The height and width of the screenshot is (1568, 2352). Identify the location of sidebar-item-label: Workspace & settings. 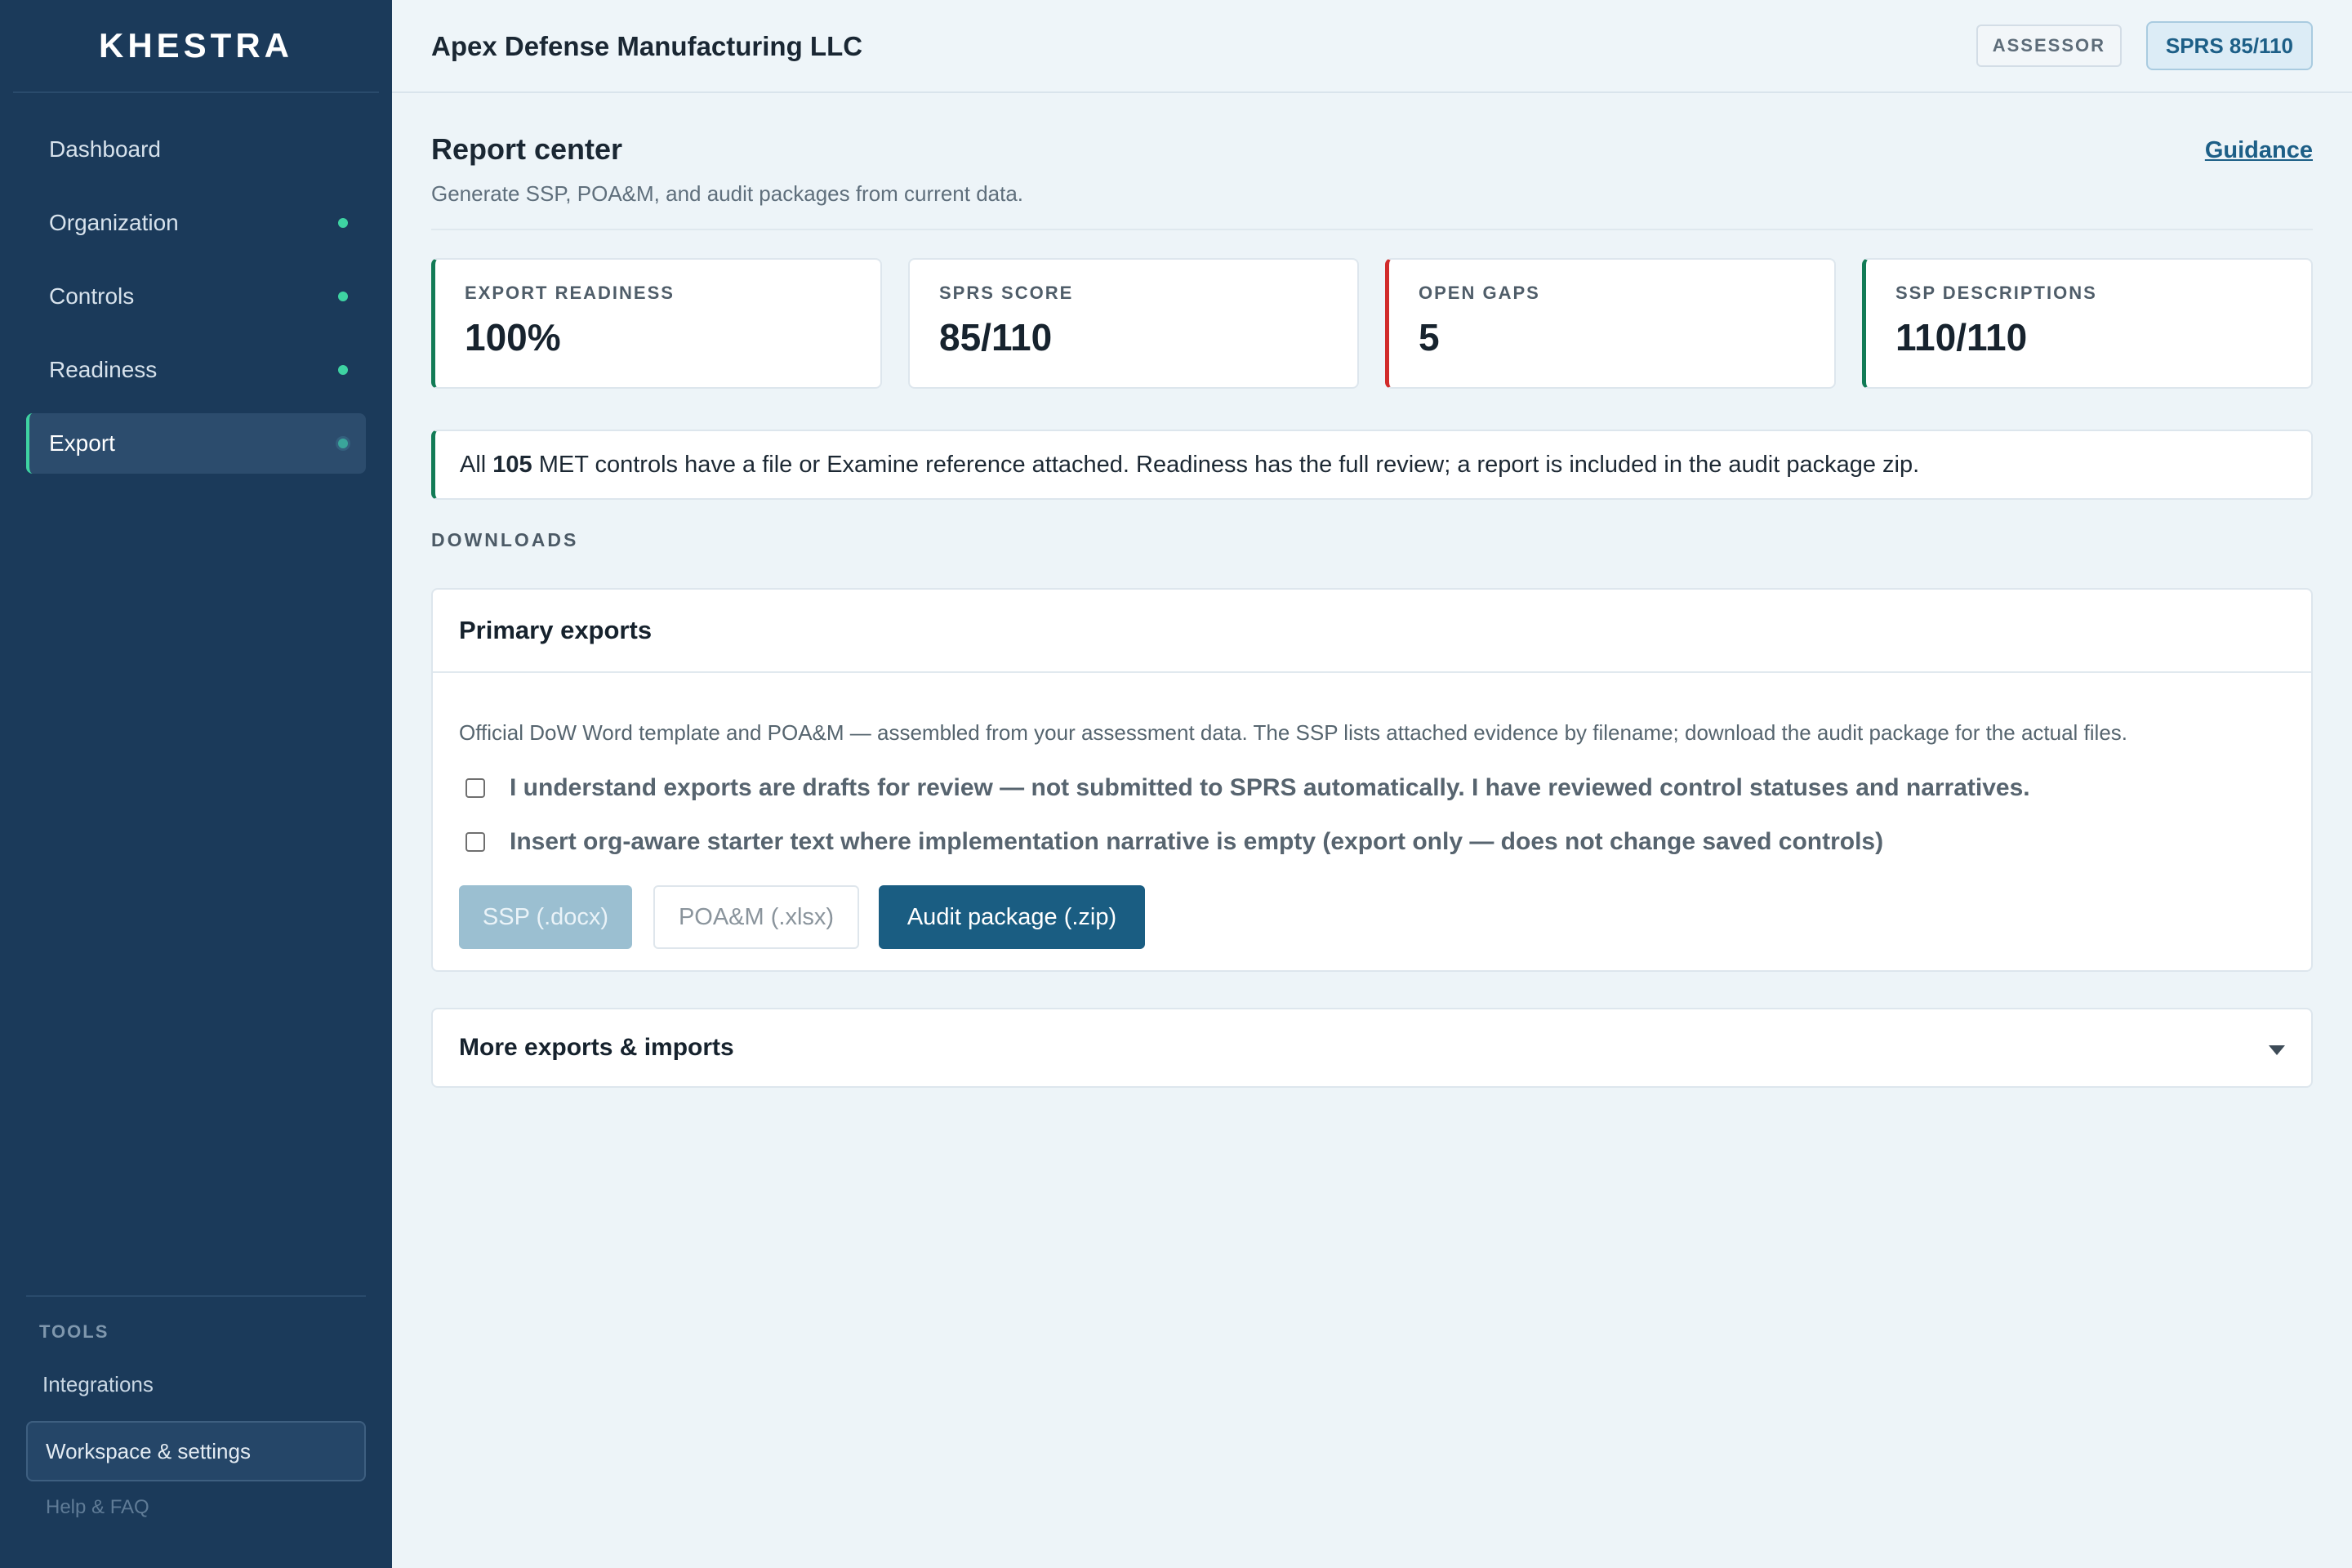
(148, 1450).